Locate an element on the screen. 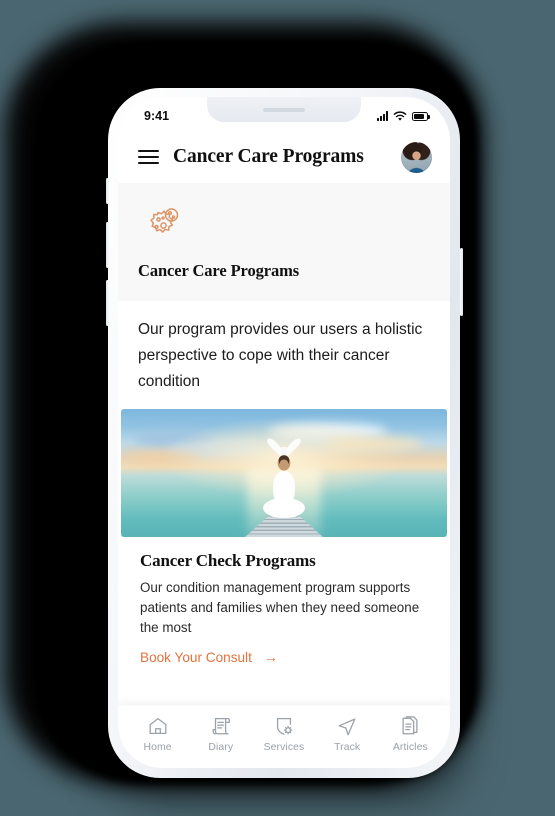  nav-label-services: Services is located at coordinates (284, 747).